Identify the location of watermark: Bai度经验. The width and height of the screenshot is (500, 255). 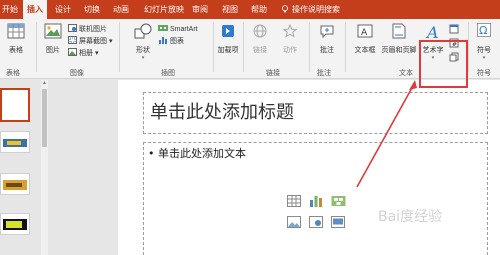
(410, 217).